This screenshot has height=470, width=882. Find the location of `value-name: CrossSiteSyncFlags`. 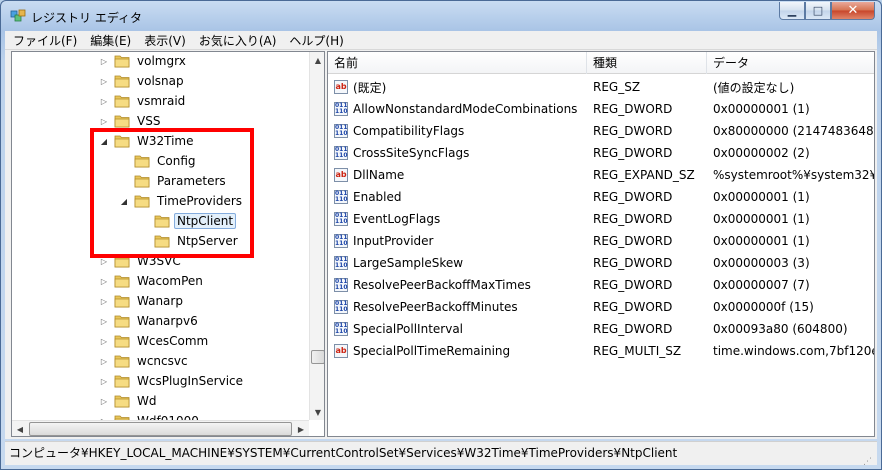

value-name: CrossSiteSyncFlags is located at coordinates (411, 153).